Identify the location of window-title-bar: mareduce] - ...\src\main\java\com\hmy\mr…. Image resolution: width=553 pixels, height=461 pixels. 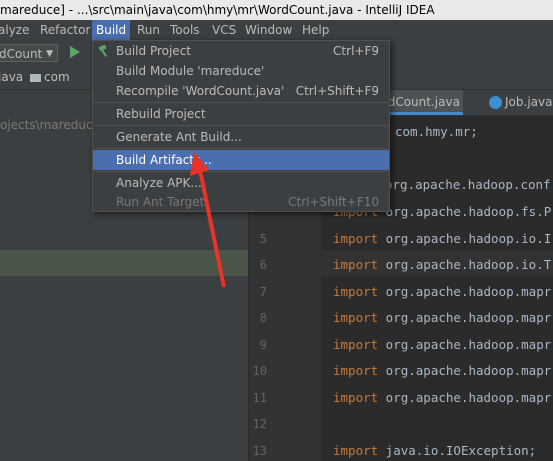
(276, 10).